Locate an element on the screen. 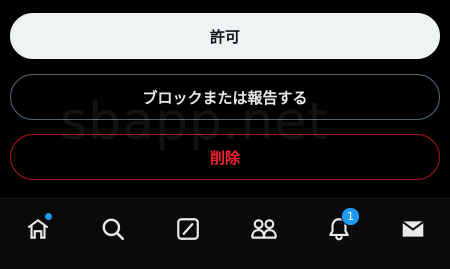 This screenshot has width=450, height=269. allow-button-label: 許可 is located at coordinates (224, 36).